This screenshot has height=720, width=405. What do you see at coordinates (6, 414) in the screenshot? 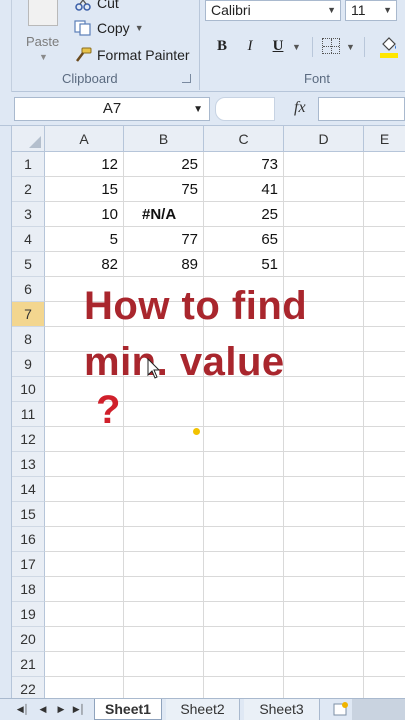
I see `grid-left-strip` at bounding box center [6, 414].